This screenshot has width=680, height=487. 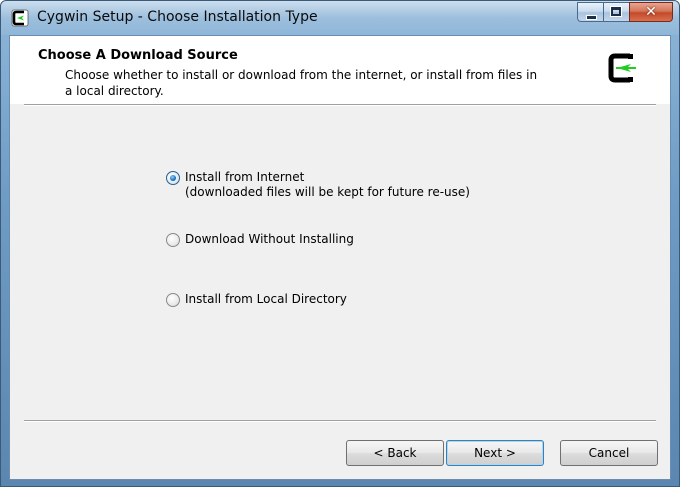 I want to click on radio-install-from-internet, so click(x=173, y=178).